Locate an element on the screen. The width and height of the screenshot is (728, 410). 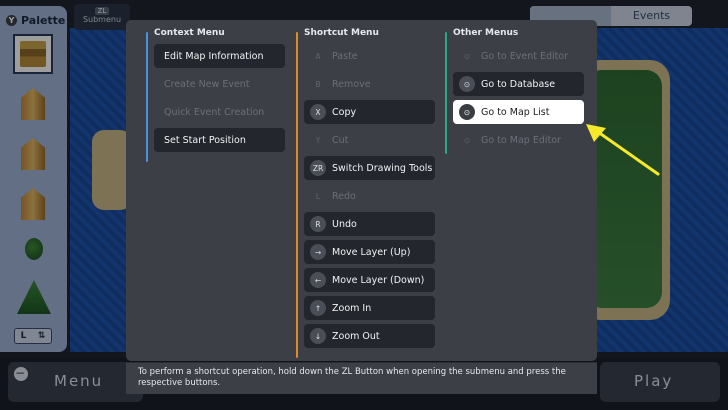
menu-item-label: Remove is located at coordinates (351, 84).